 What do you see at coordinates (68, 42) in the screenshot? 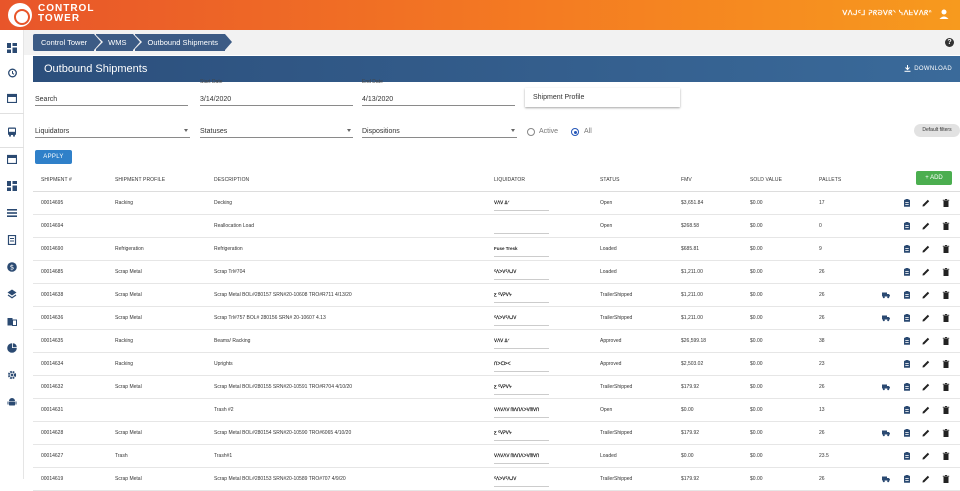
I see `breadcrumb-control-tower: Control Tower` at bounding box center [68, 42].